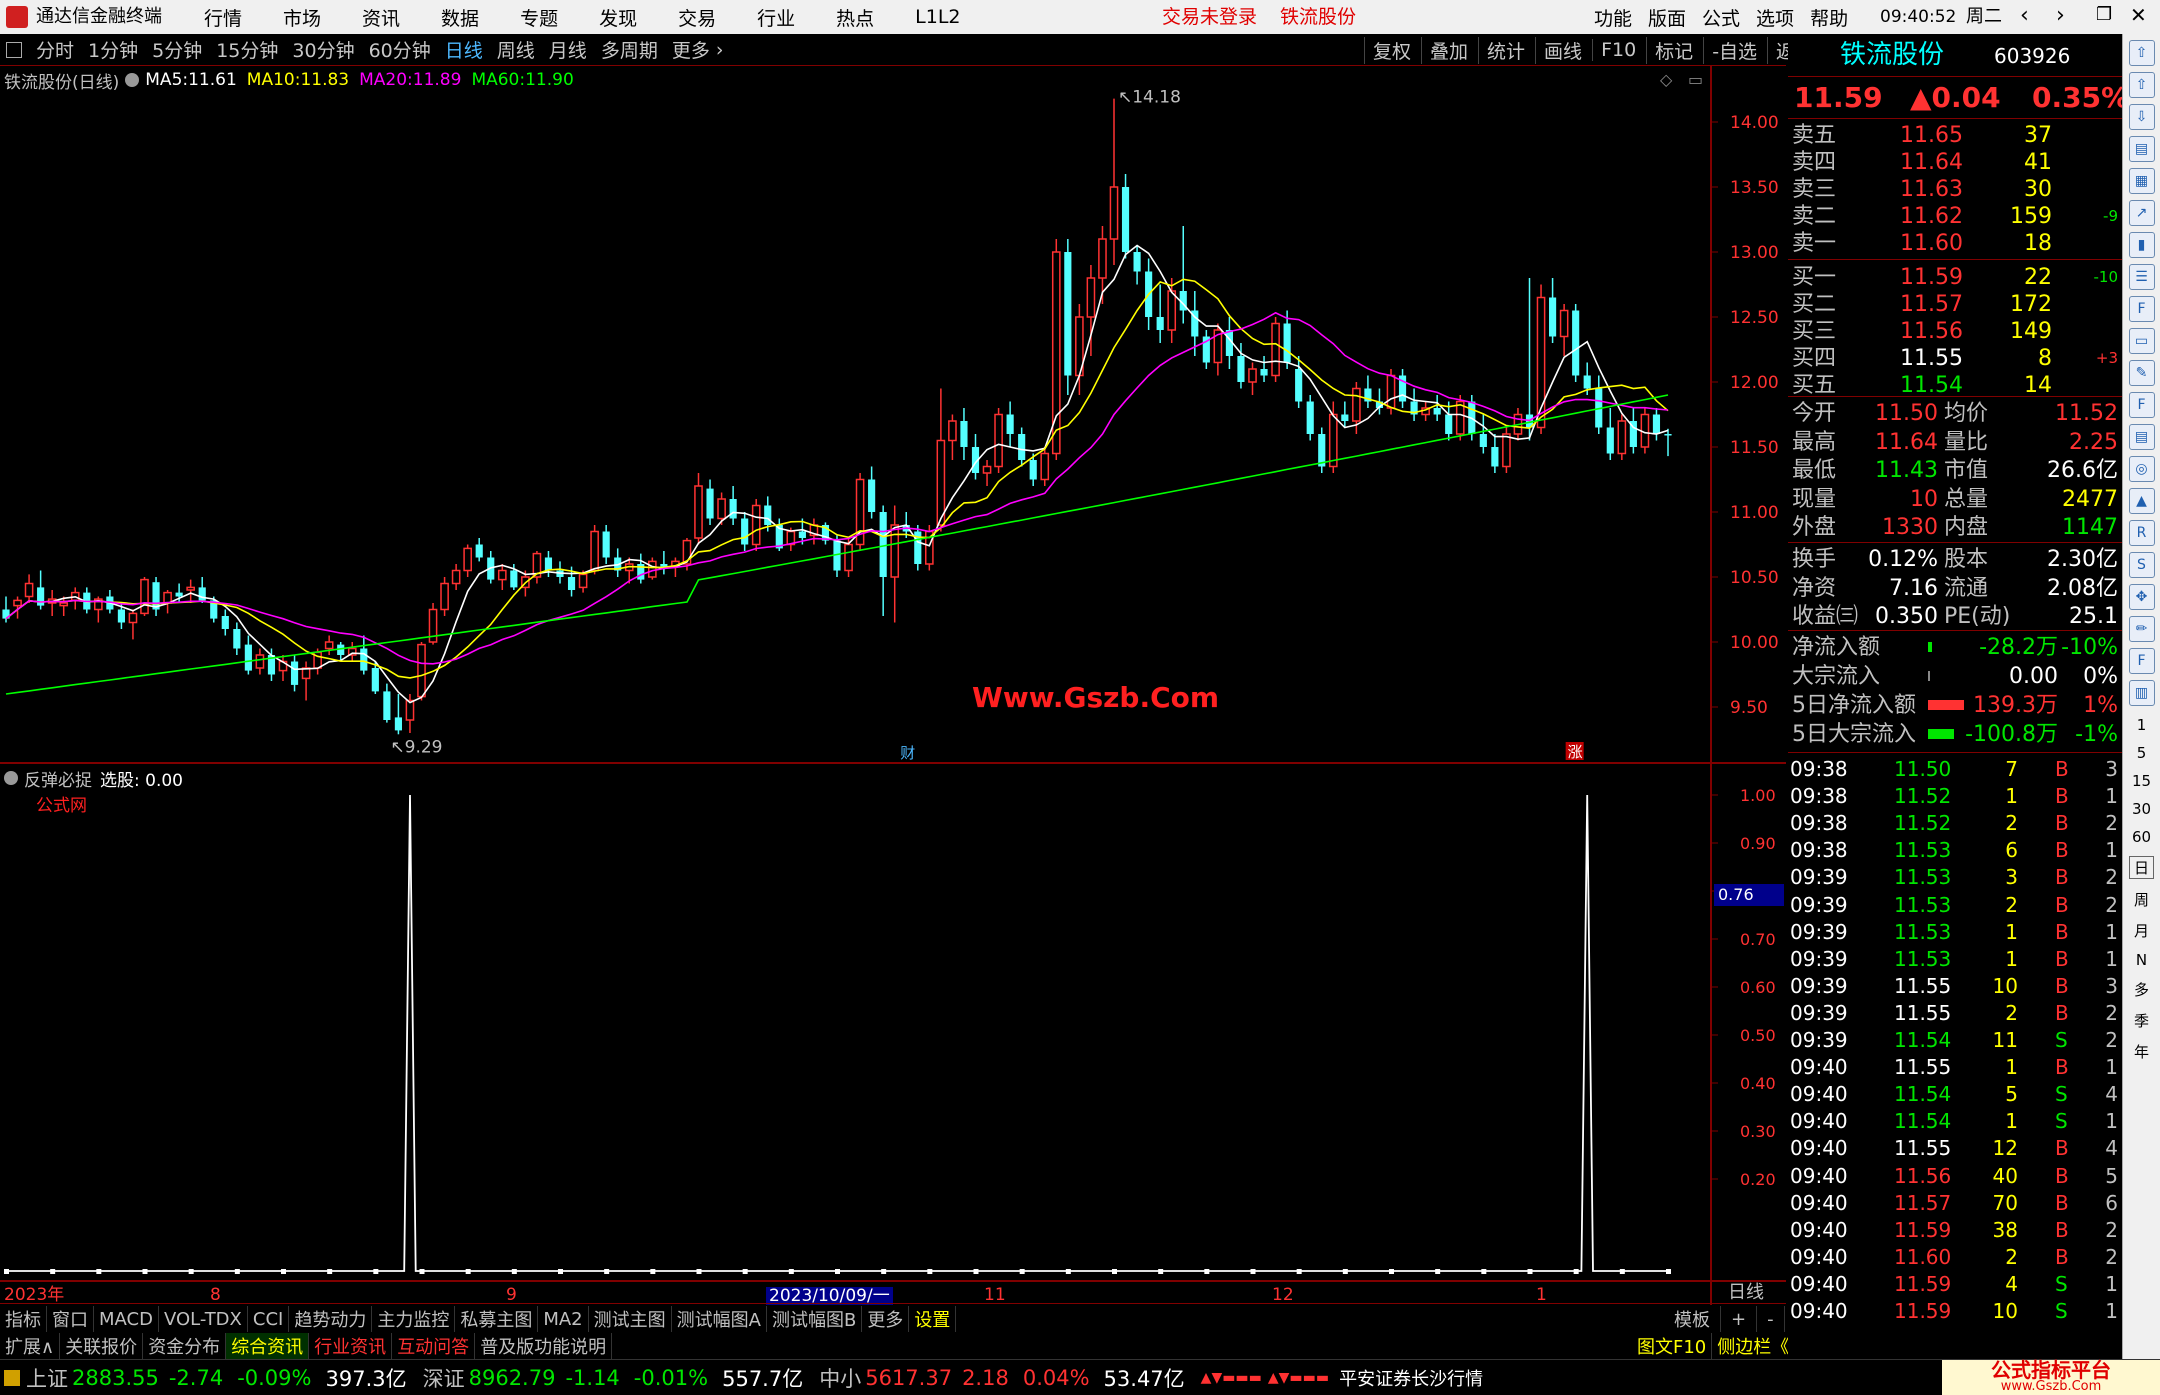 The image size is (2160, 1395). What do you see at coordinates (840, 1378) in the screenshot?
I see `zx-index-label: 中小` at bounding box center [840, 1378].